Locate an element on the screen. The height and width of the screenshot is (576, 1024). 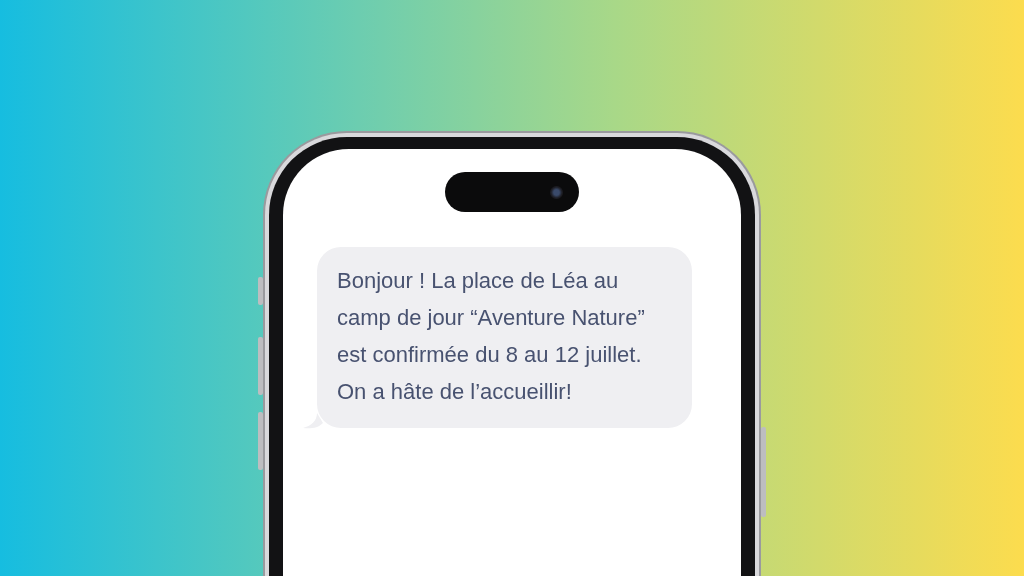
message-text: Bonjour ! La place de Léa au camp de jour “Aventure Nature” est confirmée du 8 au 12 juillet. On a hâte de l’accueillir! is located at coordinates (491, 336).